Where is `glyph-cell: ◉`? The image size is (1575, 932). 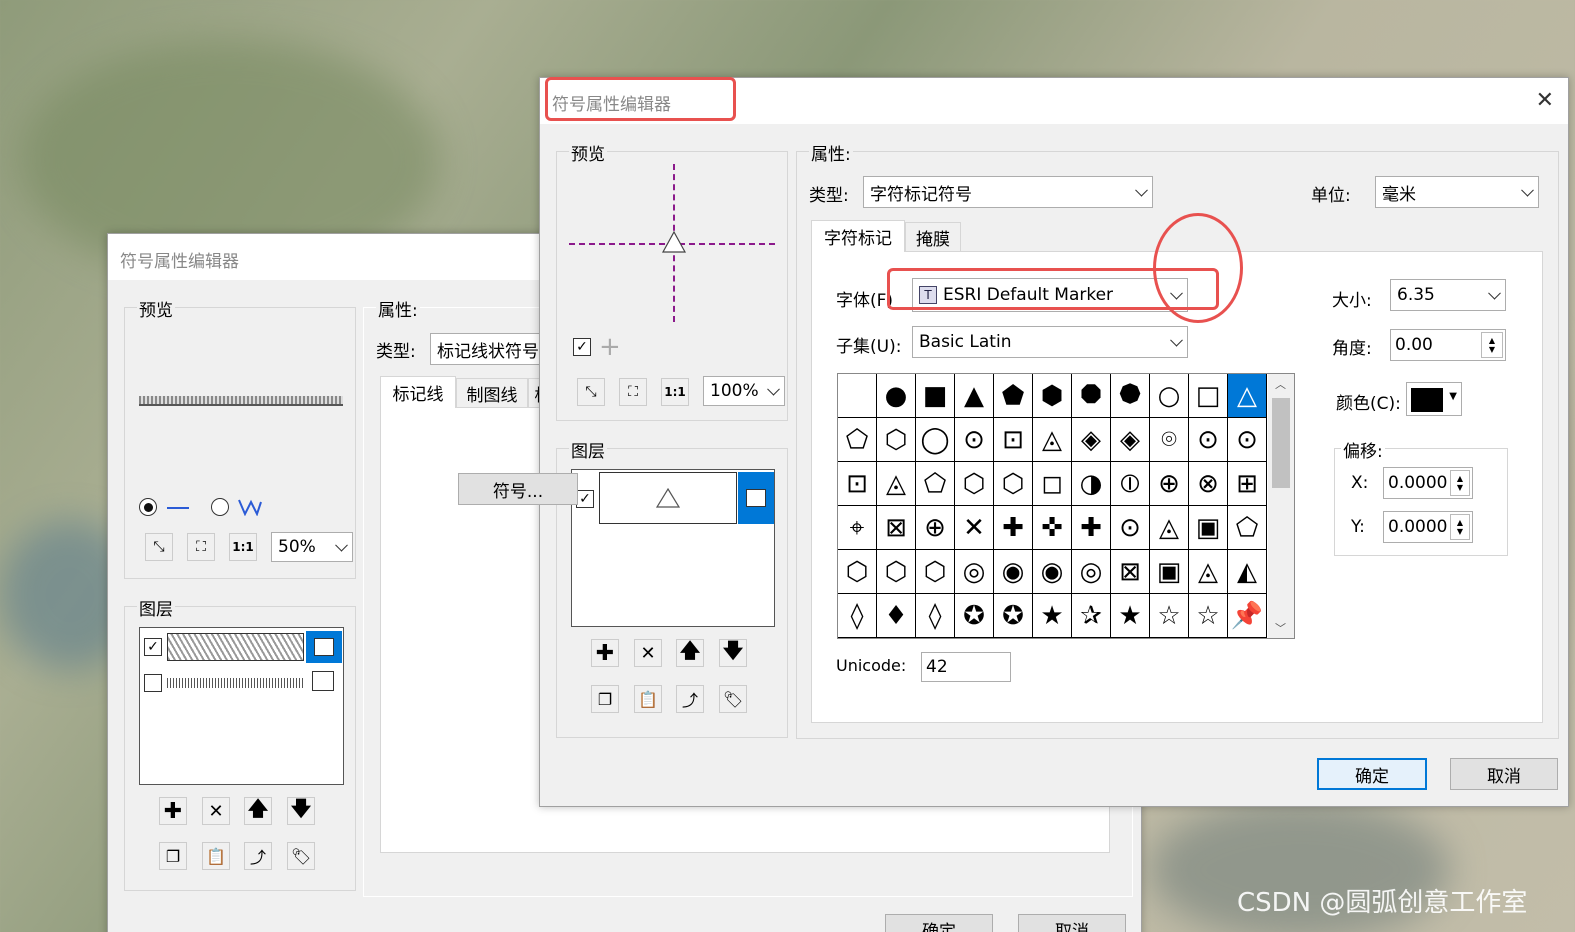
glyph-cell: ◉ is located at coordinates (1013, 572).